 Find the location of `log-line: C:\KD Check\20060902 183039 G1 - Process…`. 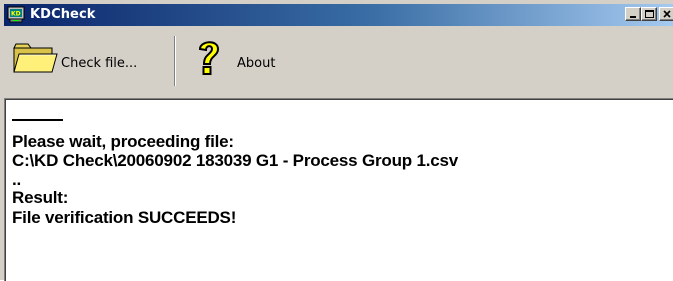

log-line: C:\KD Check\20060902 183039 G1 - Process… is located at coordinates (235, 160).